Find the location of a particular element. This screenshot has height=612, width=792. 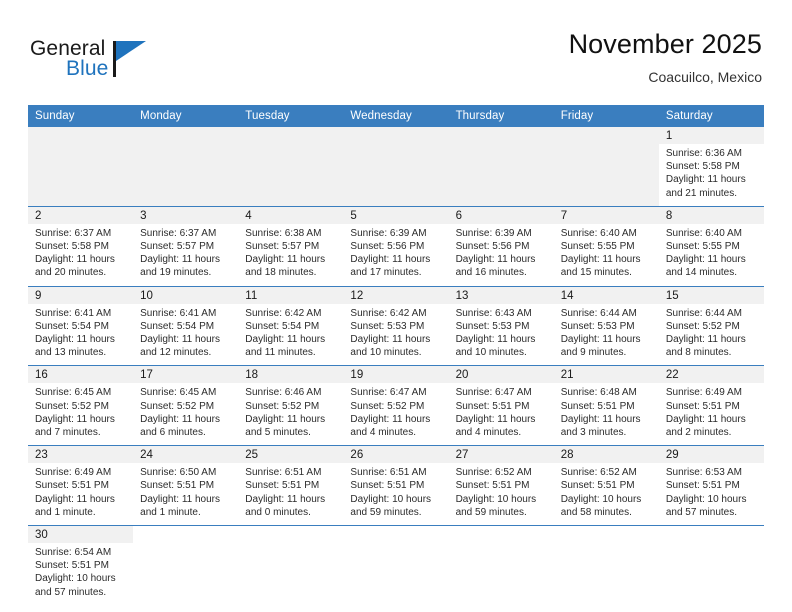

daylight-text-line2: and 58 minutes. is located at coordinates (596, 512).